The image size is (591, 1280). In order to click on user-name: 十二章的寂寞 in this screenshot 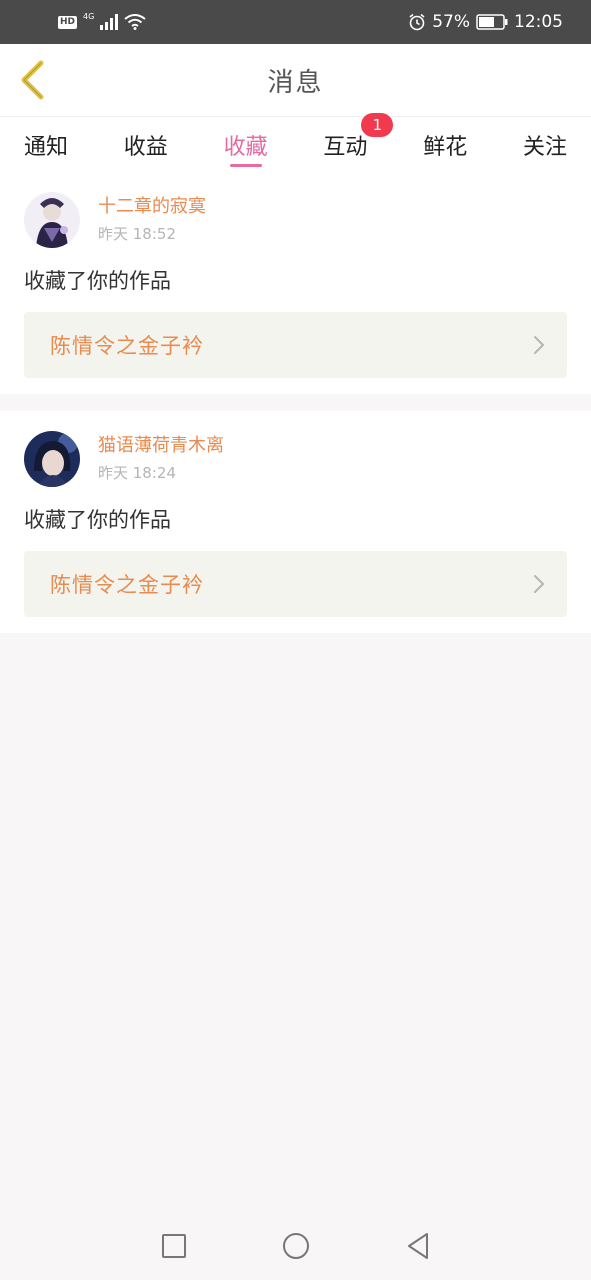, I will do `click(152, 207)`.